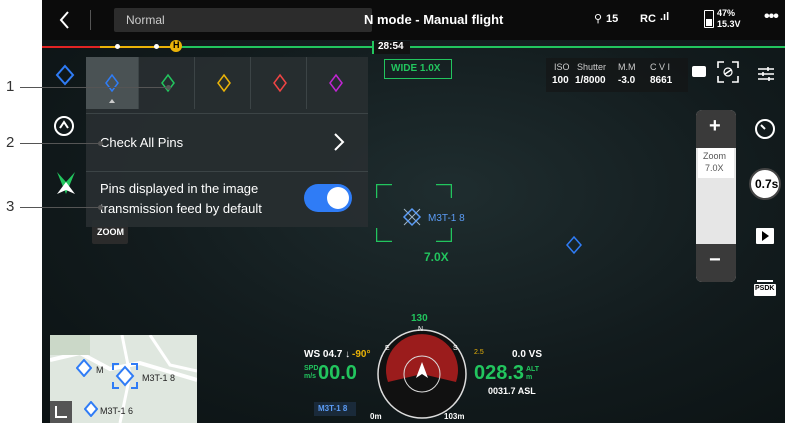 The width and height of the screenshot is (785, 423). Describe the element at coordinates (339, 142) in the screenshot. I see `chevron-right-icon` at that location.